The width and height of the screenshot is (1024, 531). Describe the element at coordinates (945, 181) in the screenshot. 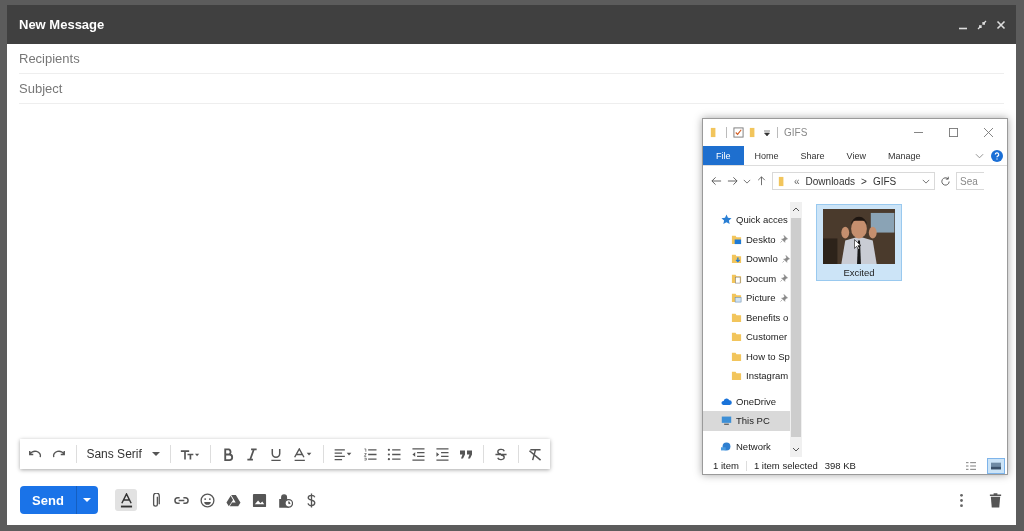

I see `refresh-icon` at that location.